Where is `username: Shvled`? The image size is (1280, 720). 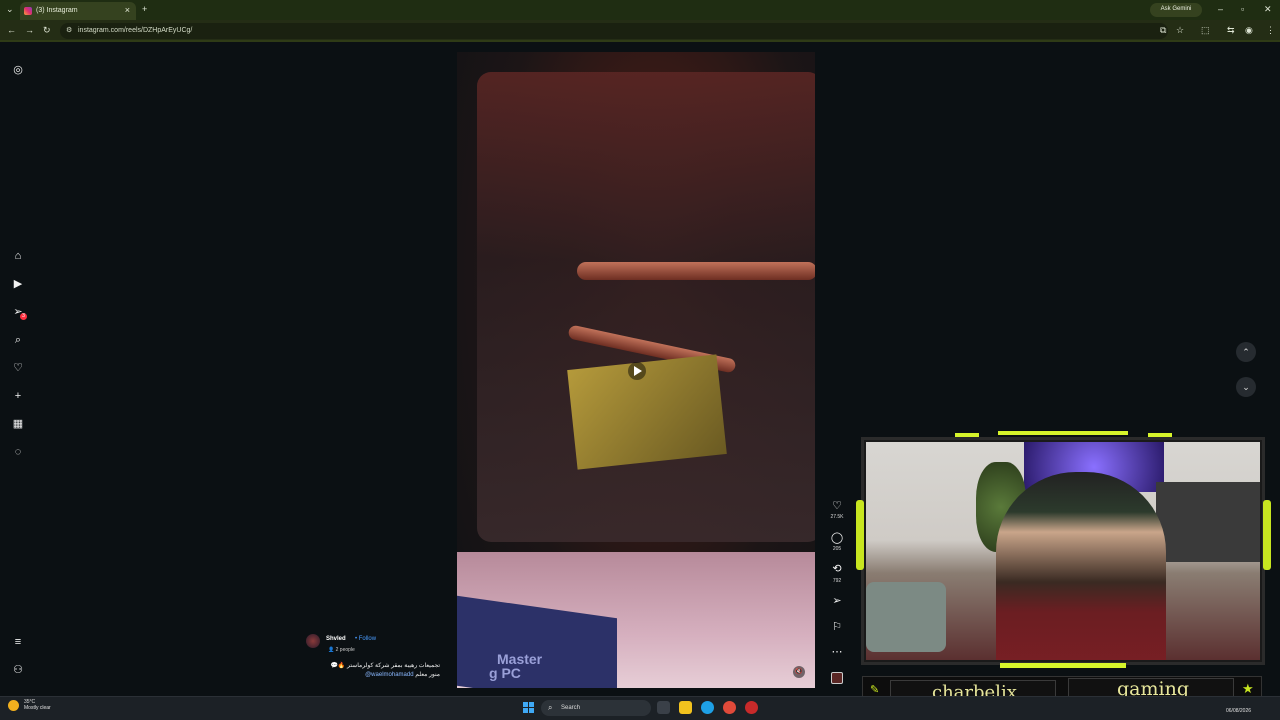 username: Shvled is located at coordinates (336, 639).